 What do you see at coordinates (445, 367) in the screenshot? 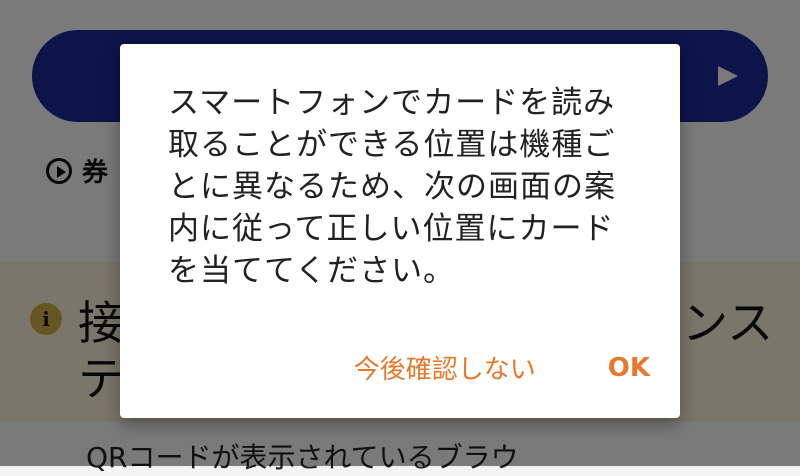
I see `dont-show-again-button: 今後確認しない` at bounding box center [445, 367].